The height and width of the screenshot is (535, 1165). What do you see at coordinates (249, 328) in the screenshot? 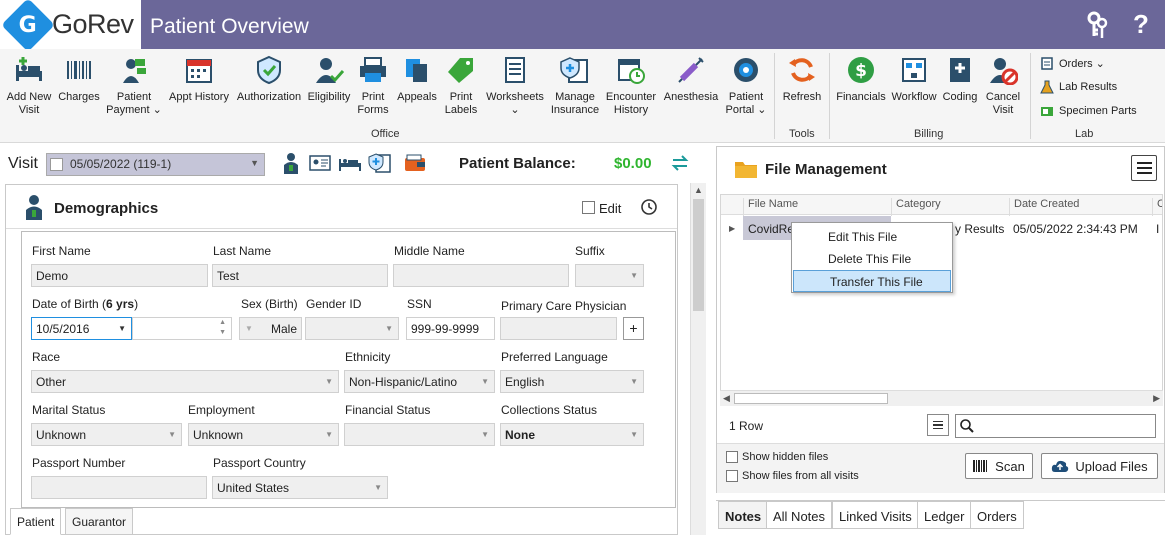
I see `chevron-down-icon: ▼` at bounding box center [249, 328].